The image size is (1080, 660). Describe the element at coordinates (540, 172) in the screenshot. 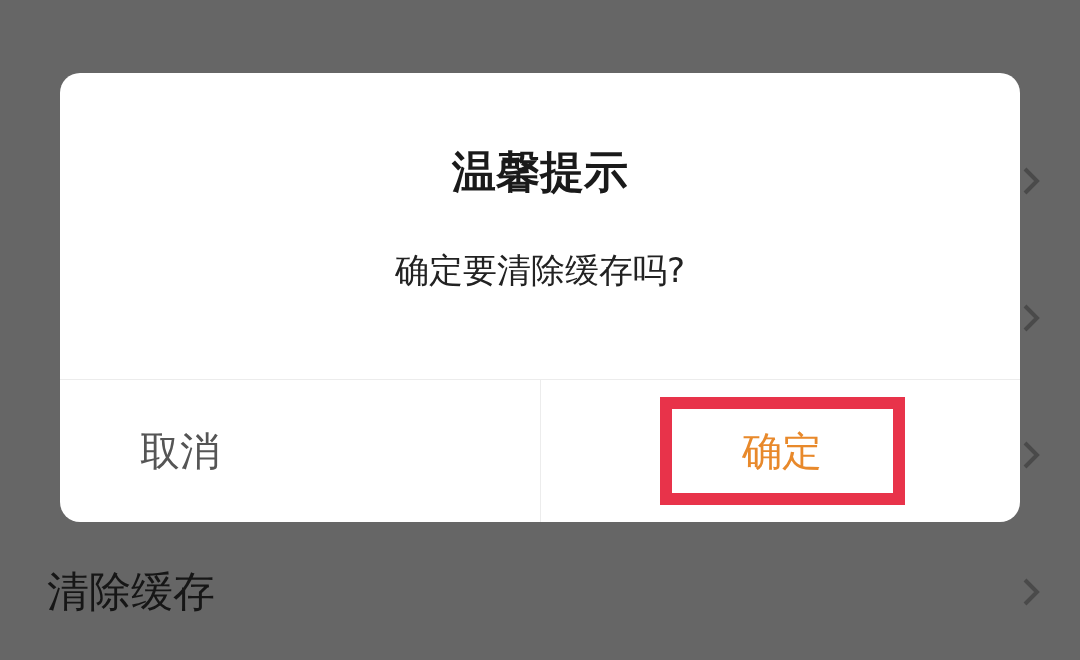

I see `dialog-title: 温馨提示` at that location.